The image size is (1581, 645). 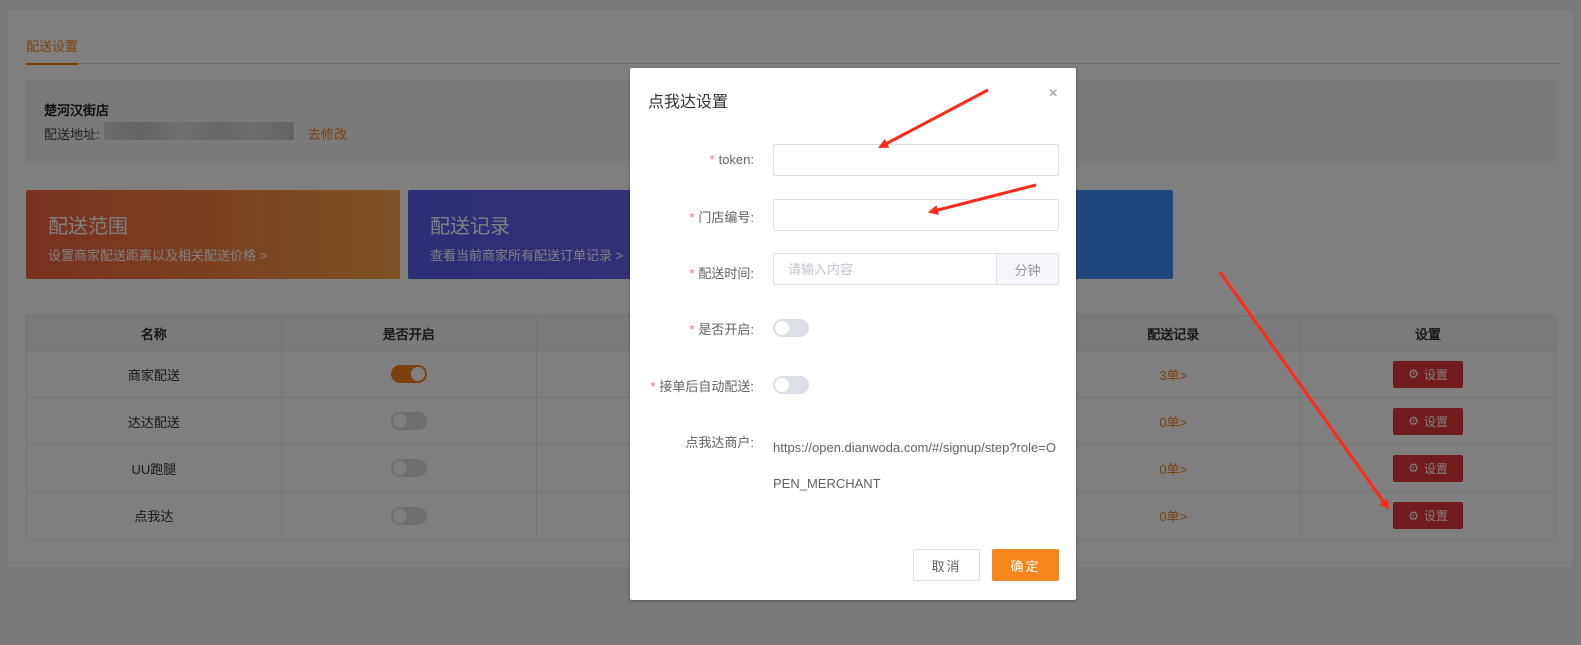 What do you see at coordinates (721, 217) in the screenshot?
I see `store-code-label: * 门店编号:` at bounding box center [721, 217].